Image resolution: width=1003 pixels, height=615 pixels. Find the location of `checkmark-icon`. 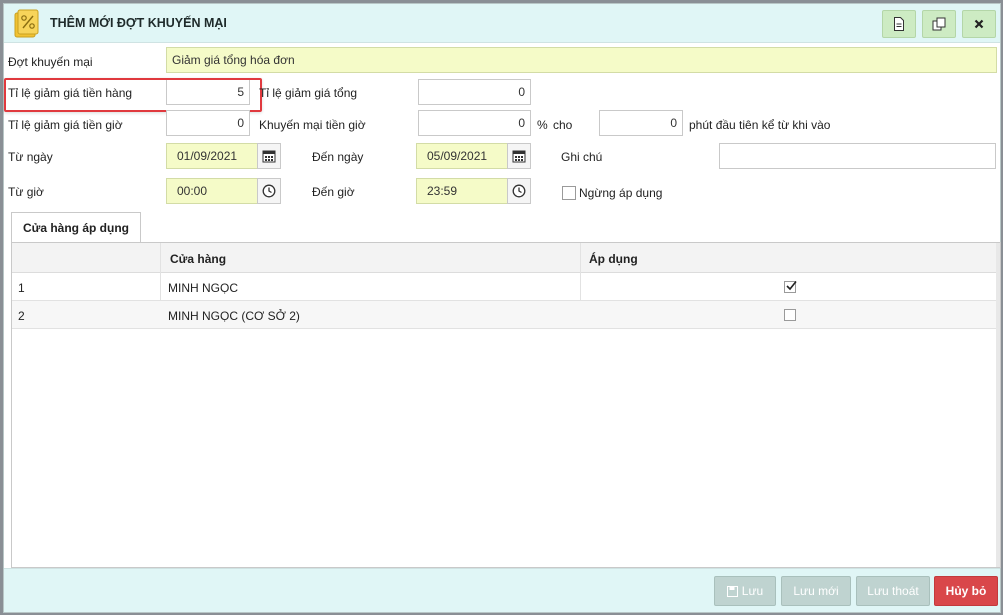

checkmark-icon is located at coordinates (791, 286).